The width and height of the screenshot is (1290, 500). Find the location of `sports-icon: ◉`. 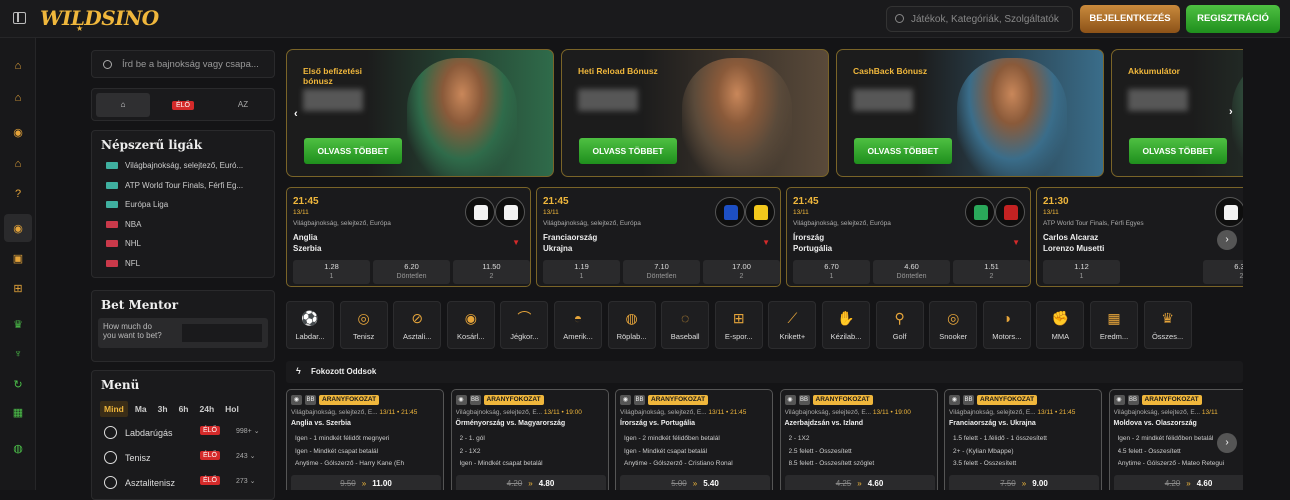

sports-icon: ◉ is located at coordinates (18, 228).